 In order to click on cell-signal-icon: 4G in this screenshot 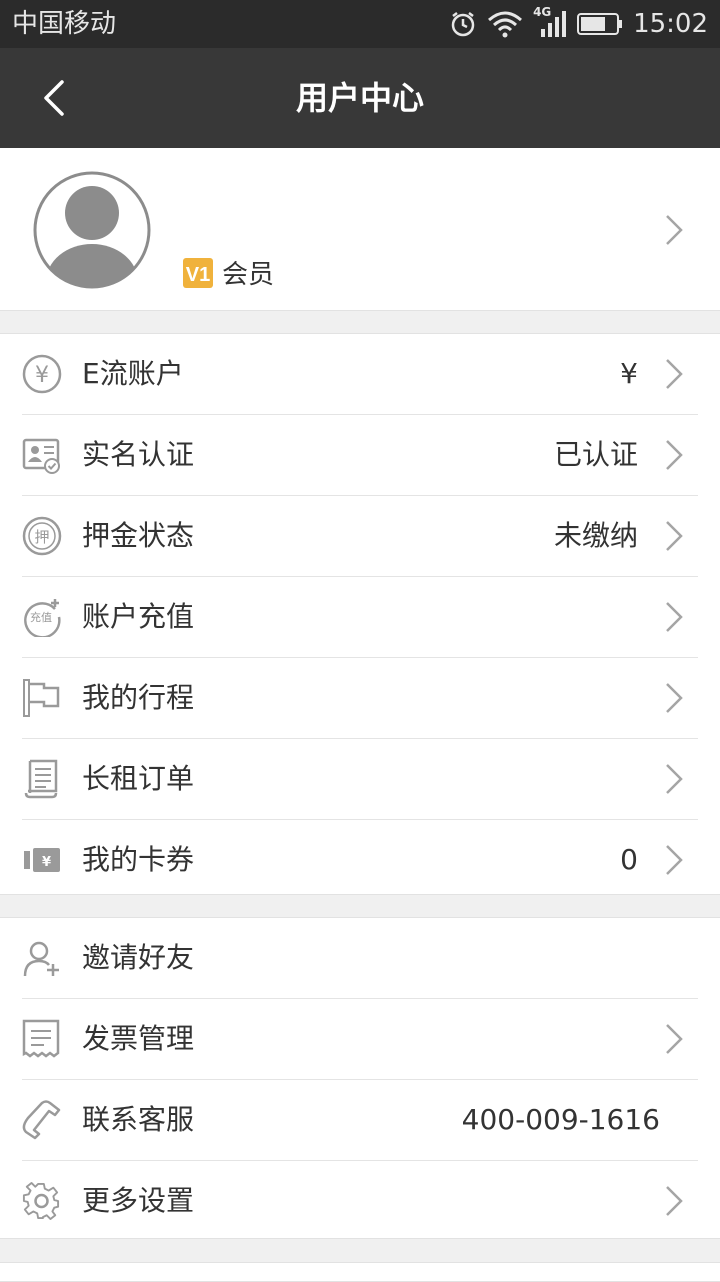, I will do `click(550, 22)`.